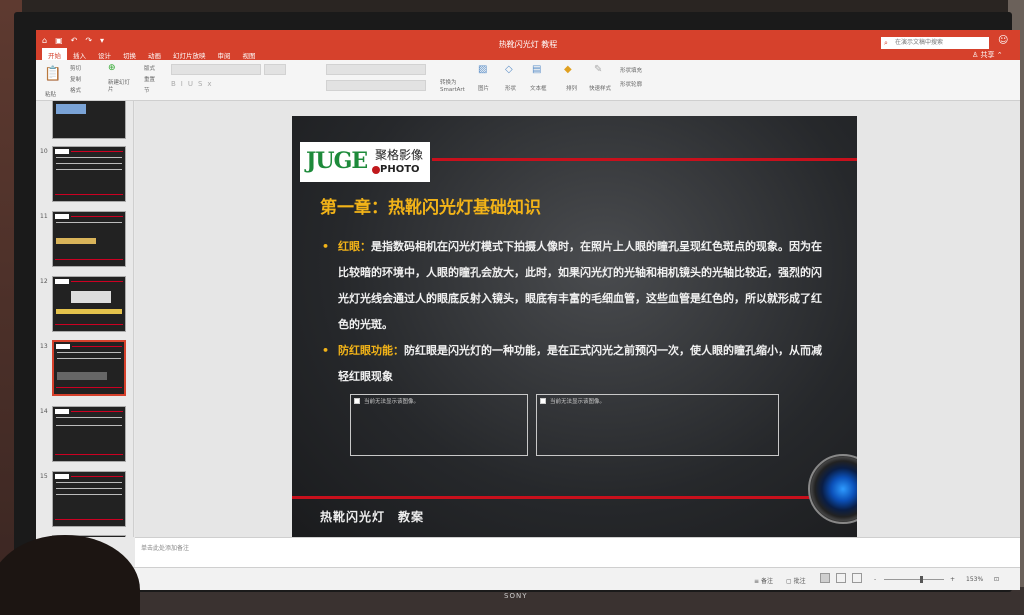 Image resolution: width=1024 pixels, height=615 pixels. What do you see at coordinates (536, 69) in the screenshot?
I see `textbox-icon: ▤` at bounding box center [536, 69].